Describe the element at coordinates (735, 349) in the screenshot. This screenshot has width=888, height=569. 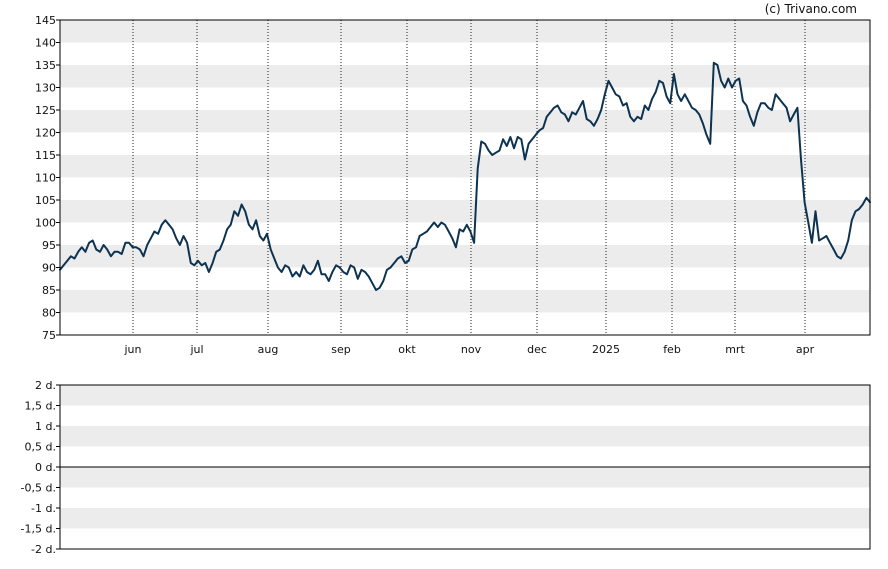
I see `x-tick-label: mrt` at that location.